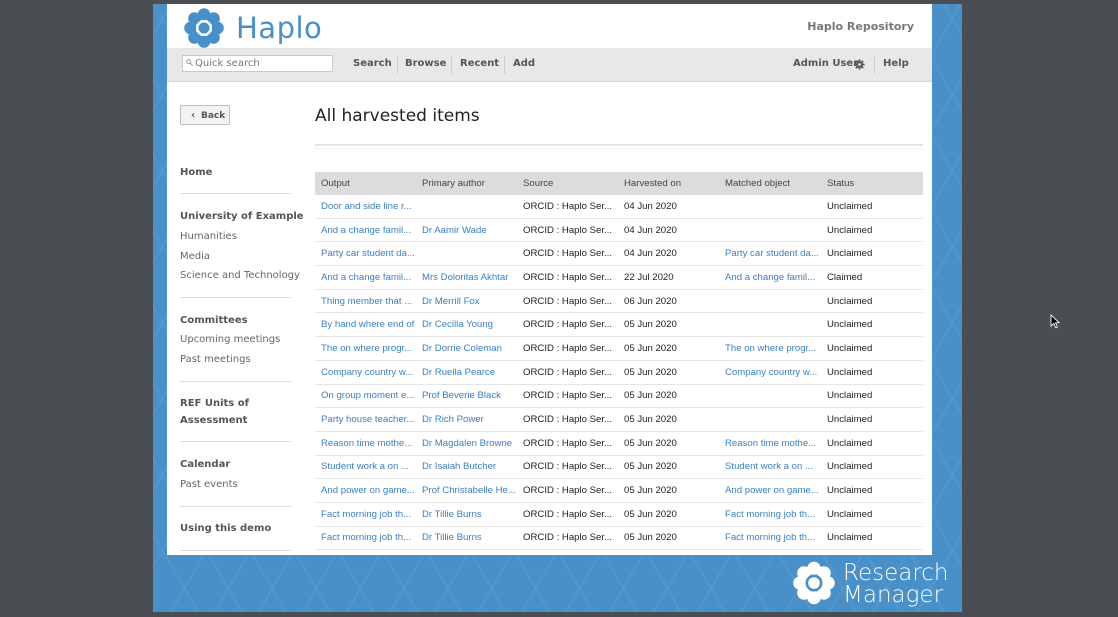 This screenshot has height=617, width=1118. What do you see at coordinates (214, 420) in the screenshot?
I see `sidebar-ref-units-line2: Assessment` at bounding box center [214, 420].